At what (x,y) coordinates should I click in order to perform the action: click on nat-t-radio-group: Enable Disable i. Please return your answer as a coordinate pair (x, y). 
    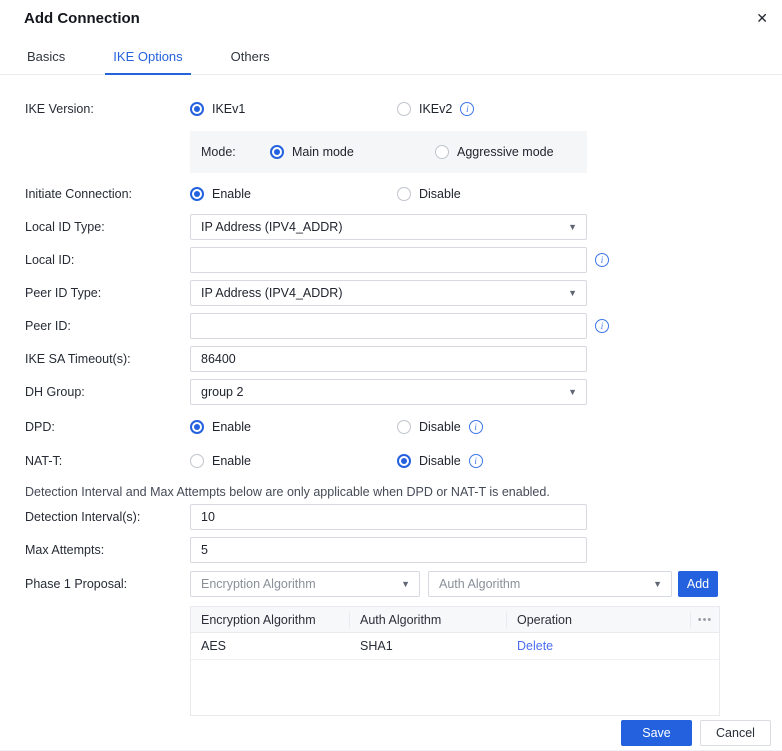
    Looking at the image, I should click on (388, 461).